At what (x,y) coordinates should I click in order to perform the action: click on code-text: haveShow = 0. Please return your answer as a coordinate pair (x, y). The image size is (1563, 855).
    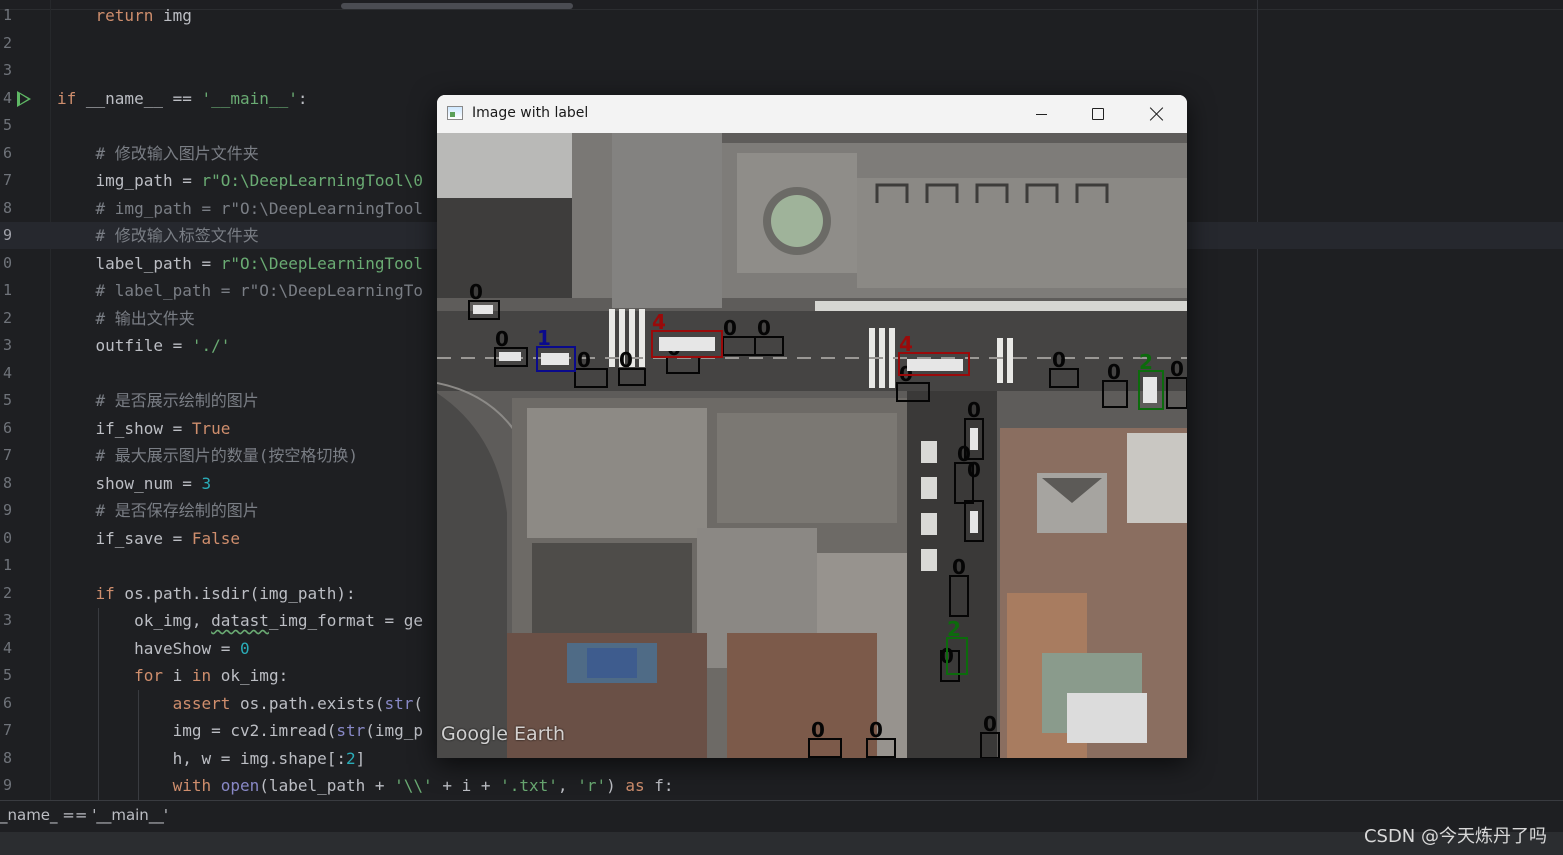
    Looking at the image, I should click on (153, 648).